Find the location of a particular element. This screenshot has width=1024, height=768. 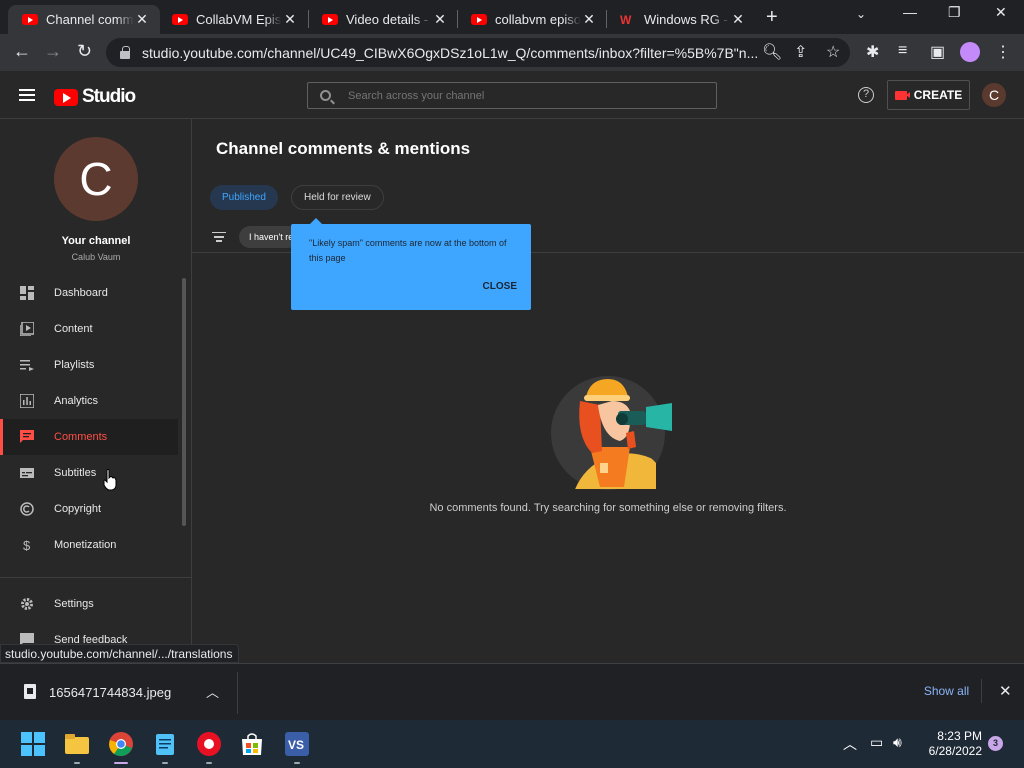

browser-tab: Channel comme ✕ is located at coordinates (84, 19).